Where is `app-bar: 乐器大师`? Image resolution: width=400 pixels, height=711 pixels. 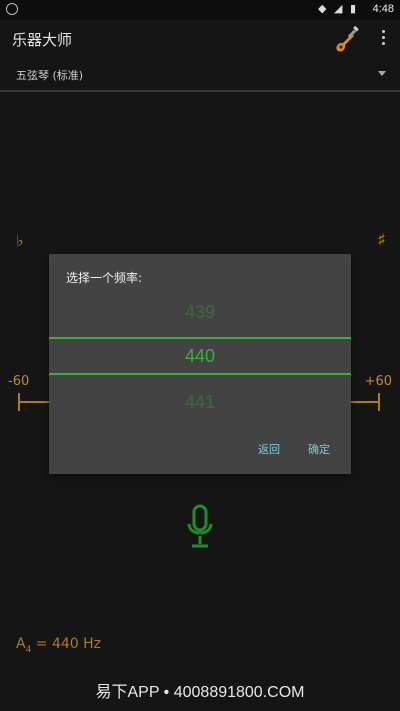 app-bar: 乐器大师 is located at coordinates (200, 40).